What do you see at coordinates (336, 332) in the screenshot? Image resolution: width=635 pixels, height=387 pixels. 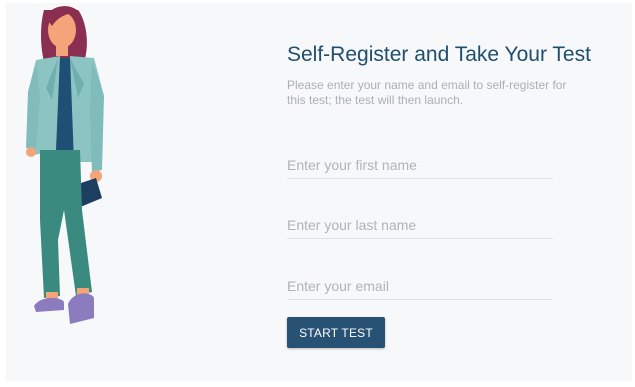 I see `start-test-button: START TEST` at bounding box center [336, 332].